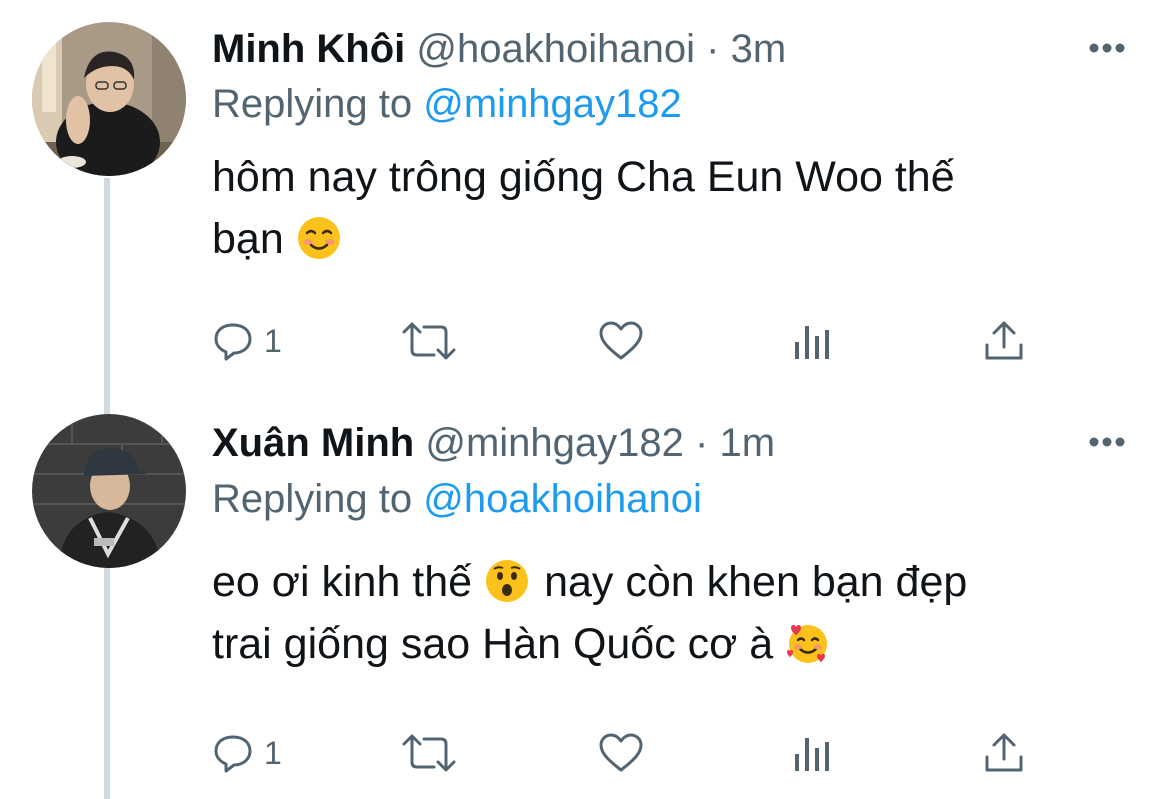 This screenshot has width=1170, height=799. What do you see at coordinates (583, 177) in the screenshot?
I see `tweet-text-line: hôm nay trông giống Cha Eun Woo thế` at bounding box center [583, 177].